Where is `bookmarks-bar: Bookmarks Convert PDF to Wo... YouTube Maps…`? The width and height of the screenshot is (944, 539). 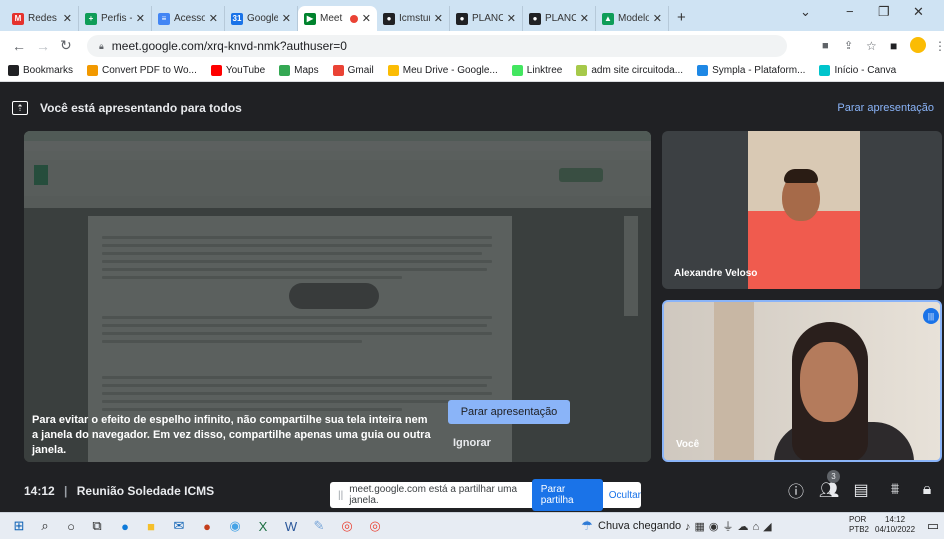 bookmarks-bar: Bookmarks Convert PDF to Wo... YouTube Maps… is located at coordinates (472, 71).